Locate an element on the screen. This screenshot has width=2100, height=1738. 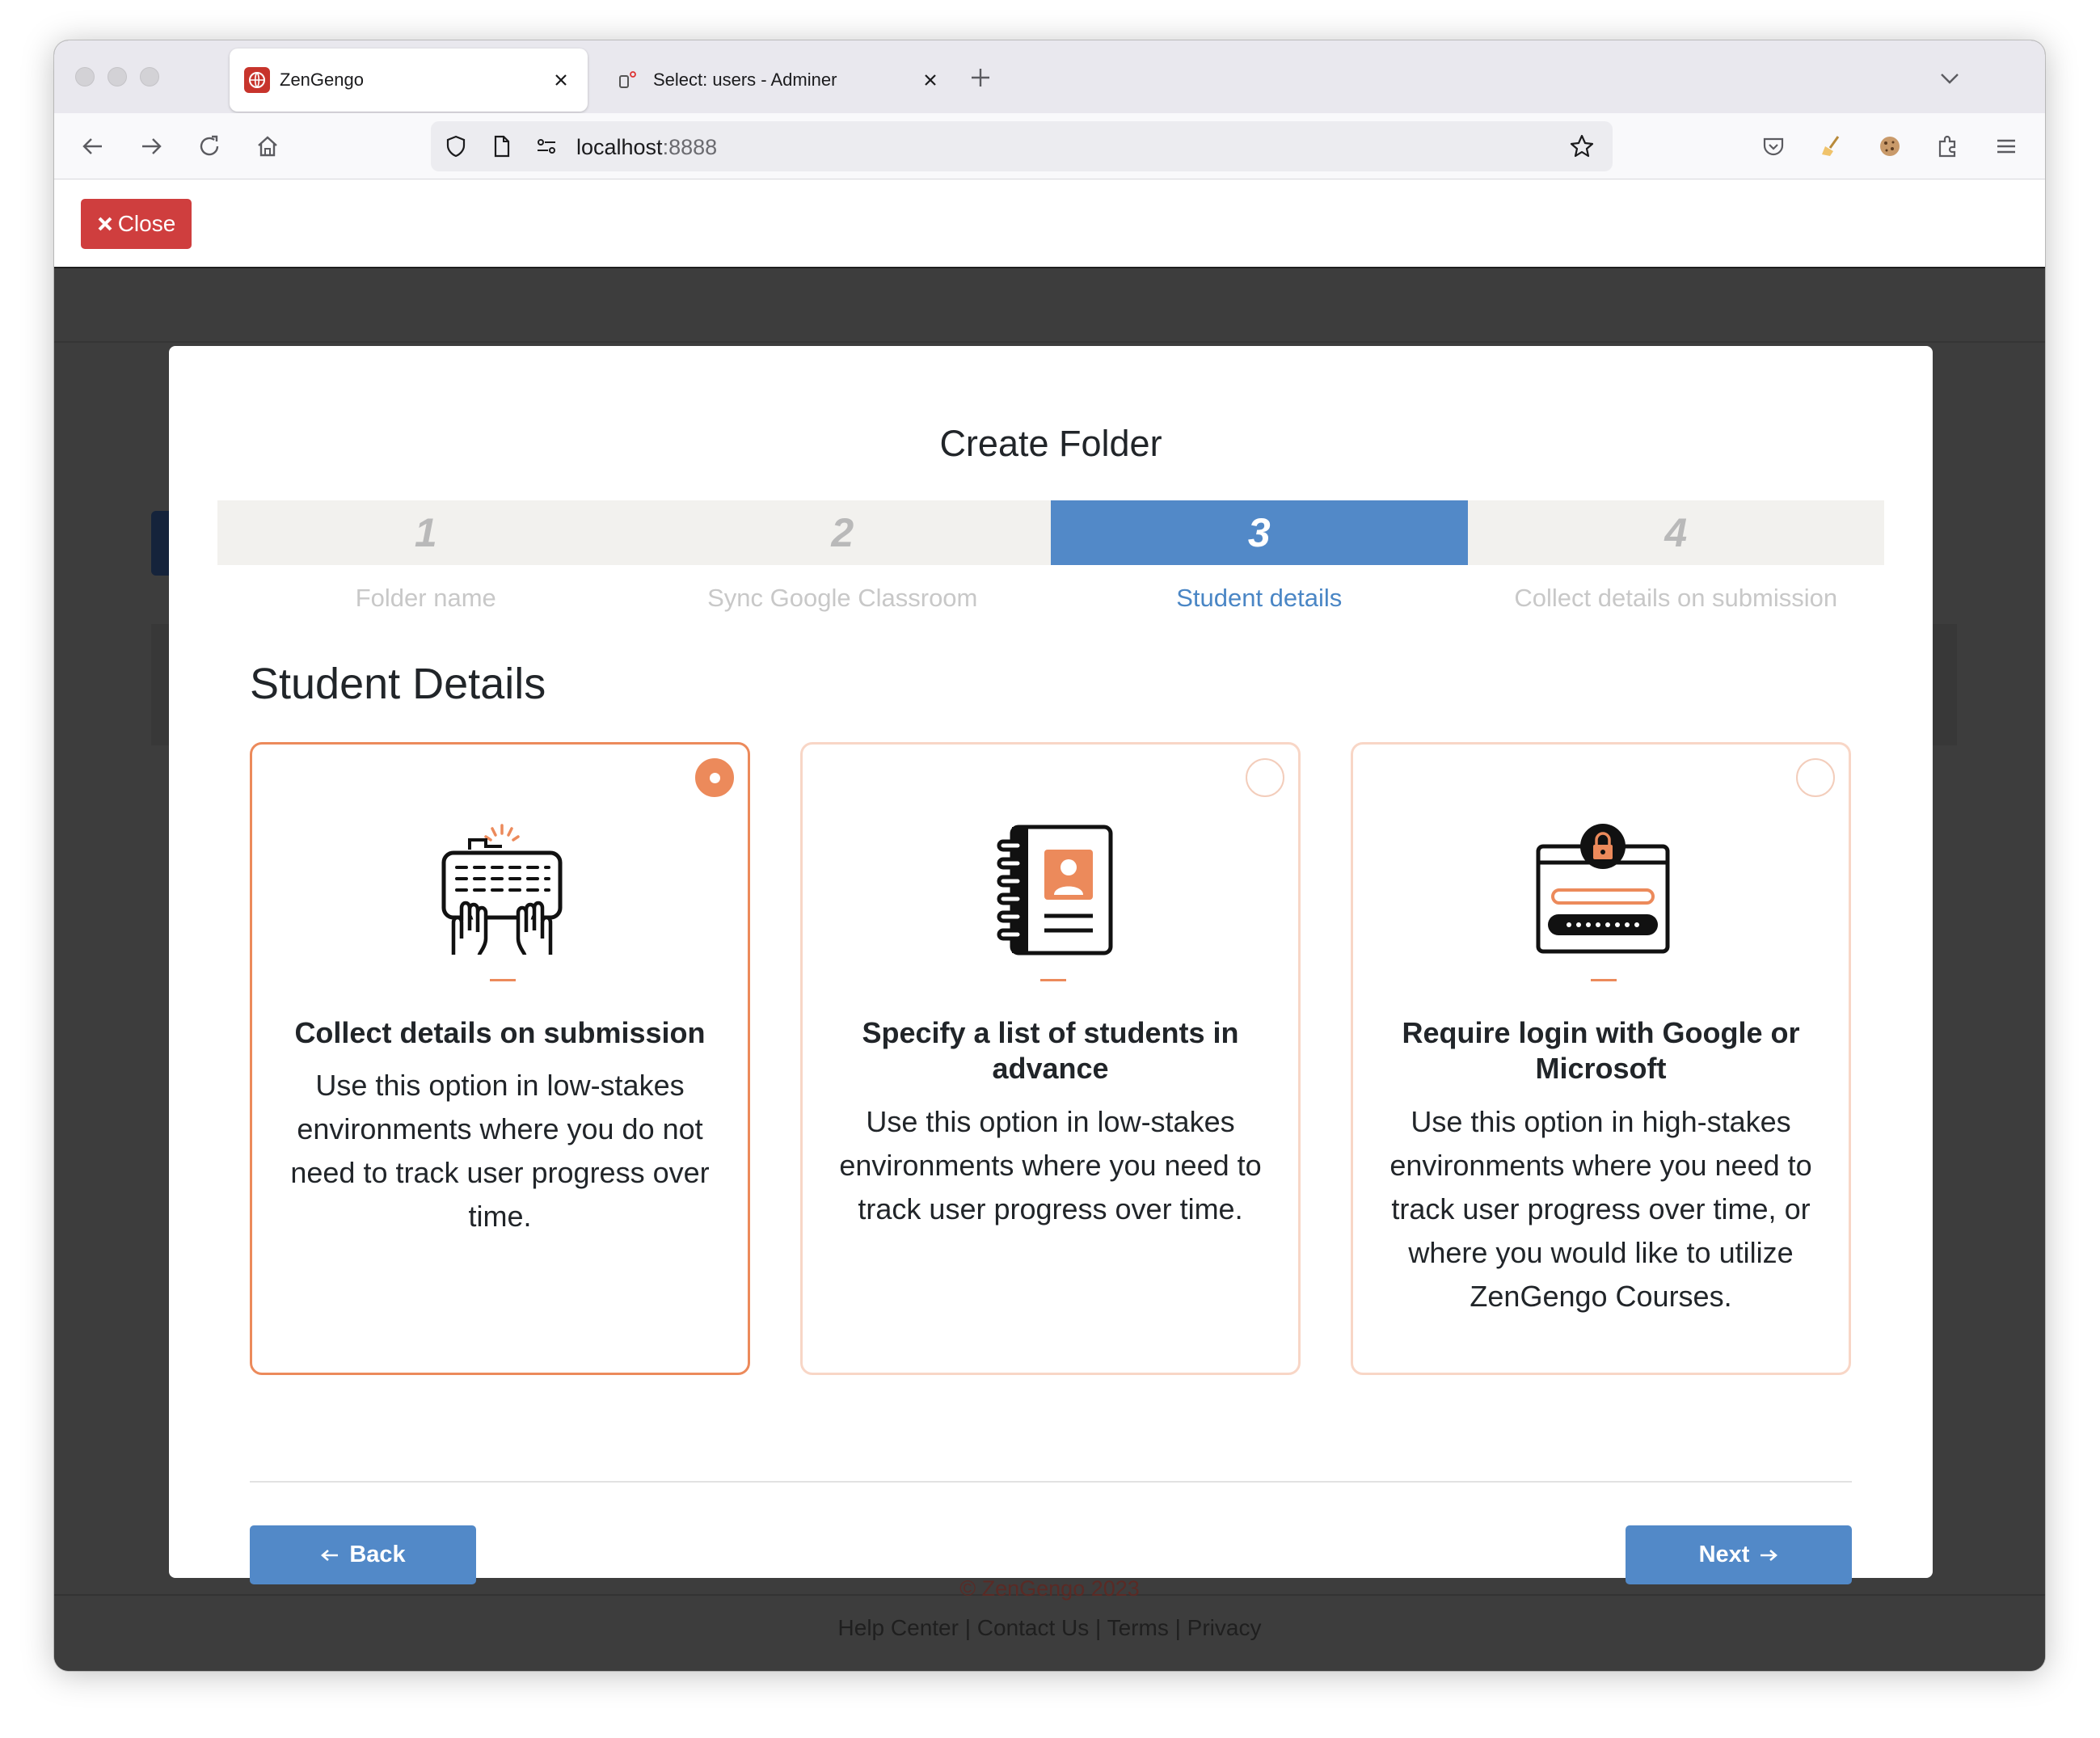
reload-icon is located at coordinates (209, 146).